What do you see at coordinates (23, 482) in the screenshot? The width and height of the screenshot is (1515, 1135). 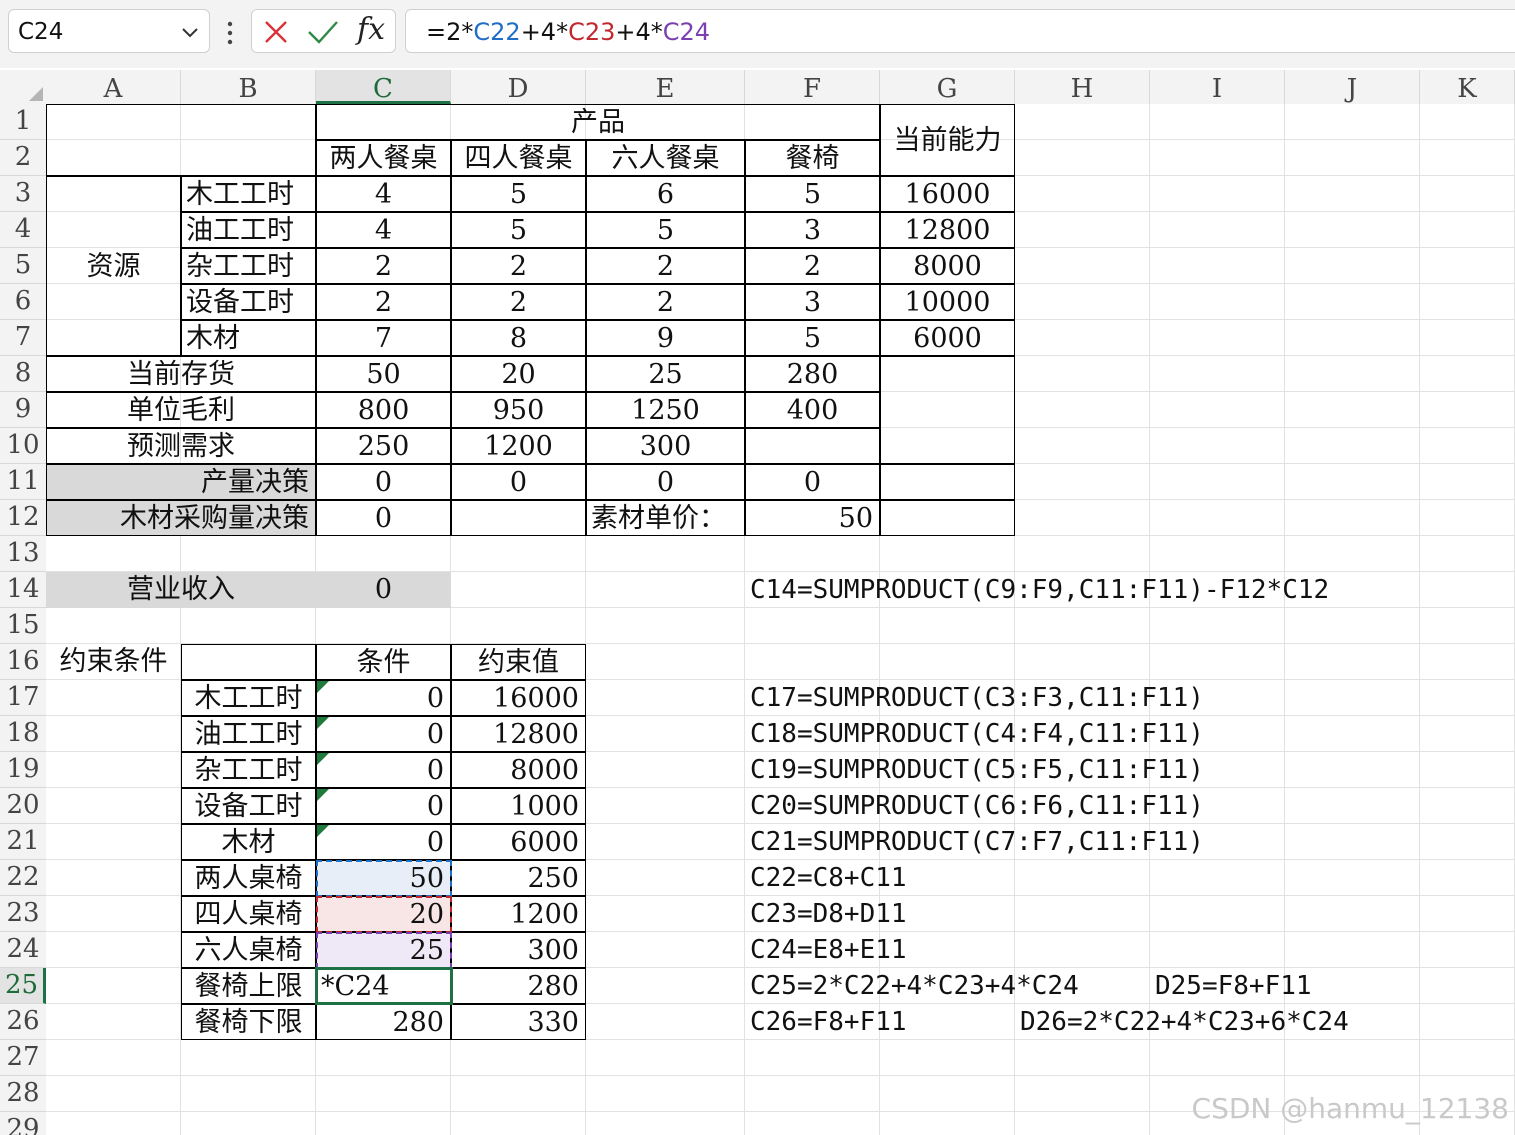 I see `row-header-11: 11` at bounding box center [23, 482].